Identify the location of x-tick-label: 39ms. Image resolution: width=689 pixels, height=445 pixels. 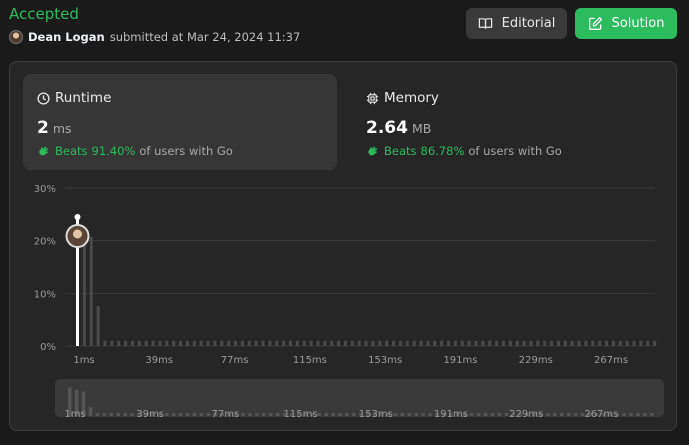
(159, 360).